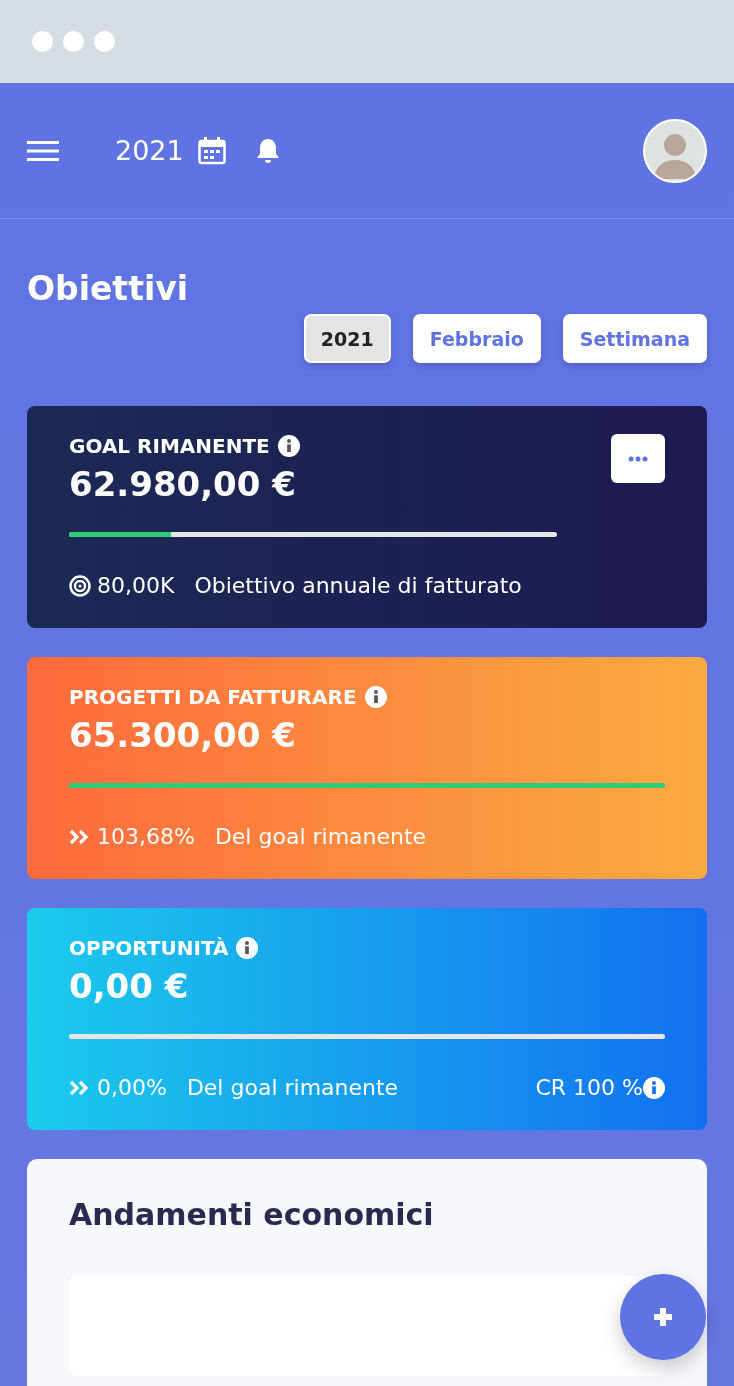  What do you see at coordinates (146, 836) in the screenshot?
I see `footer-value: 103,68%` at bounding box center [146, 836].